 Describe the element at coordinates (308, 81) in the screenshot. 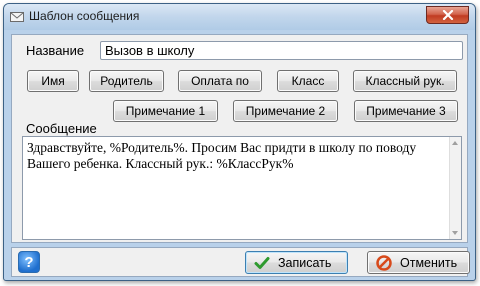

I see `insert-class-button: Класс` at that location.